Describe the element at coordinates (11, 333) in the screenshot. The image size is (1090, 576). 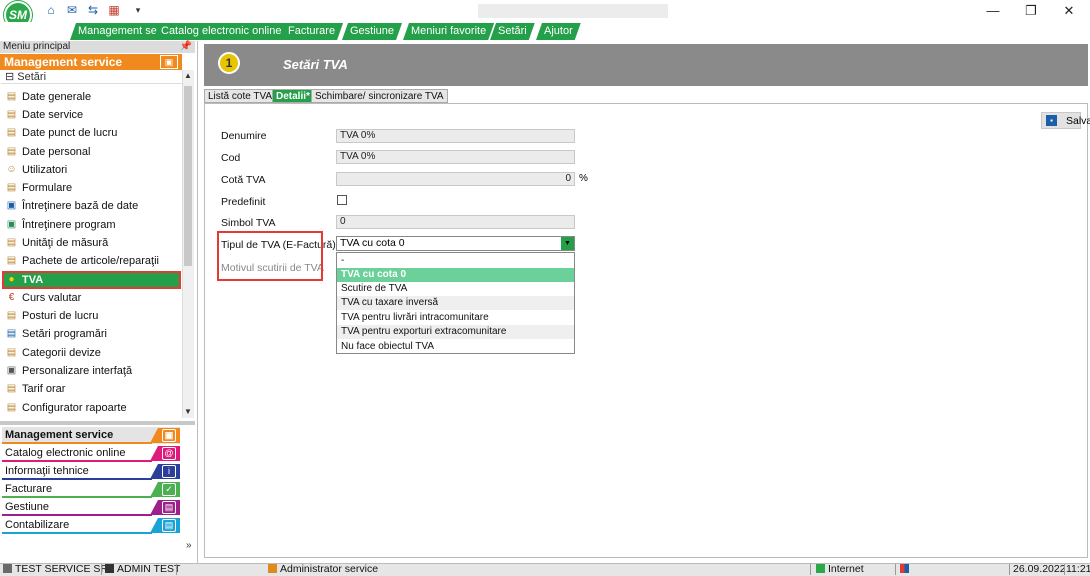
I see `calendar-icon: ▤` at that location.